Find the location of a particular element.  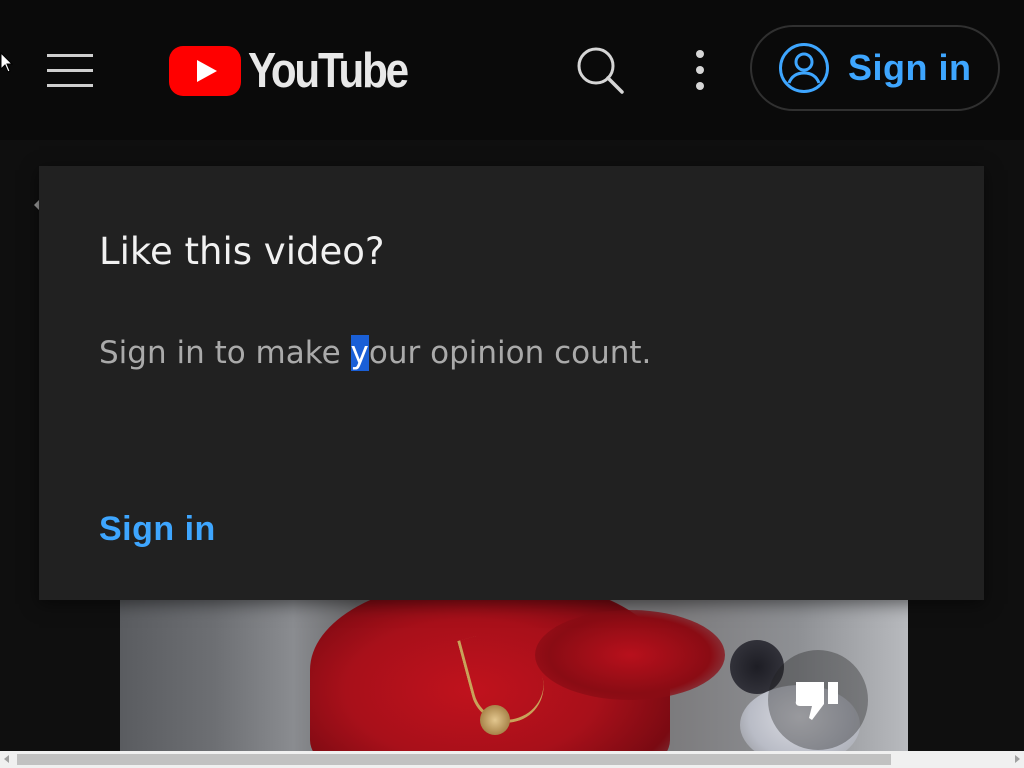

scroll-left-arrow-icon is located at coordinates (6, 759).